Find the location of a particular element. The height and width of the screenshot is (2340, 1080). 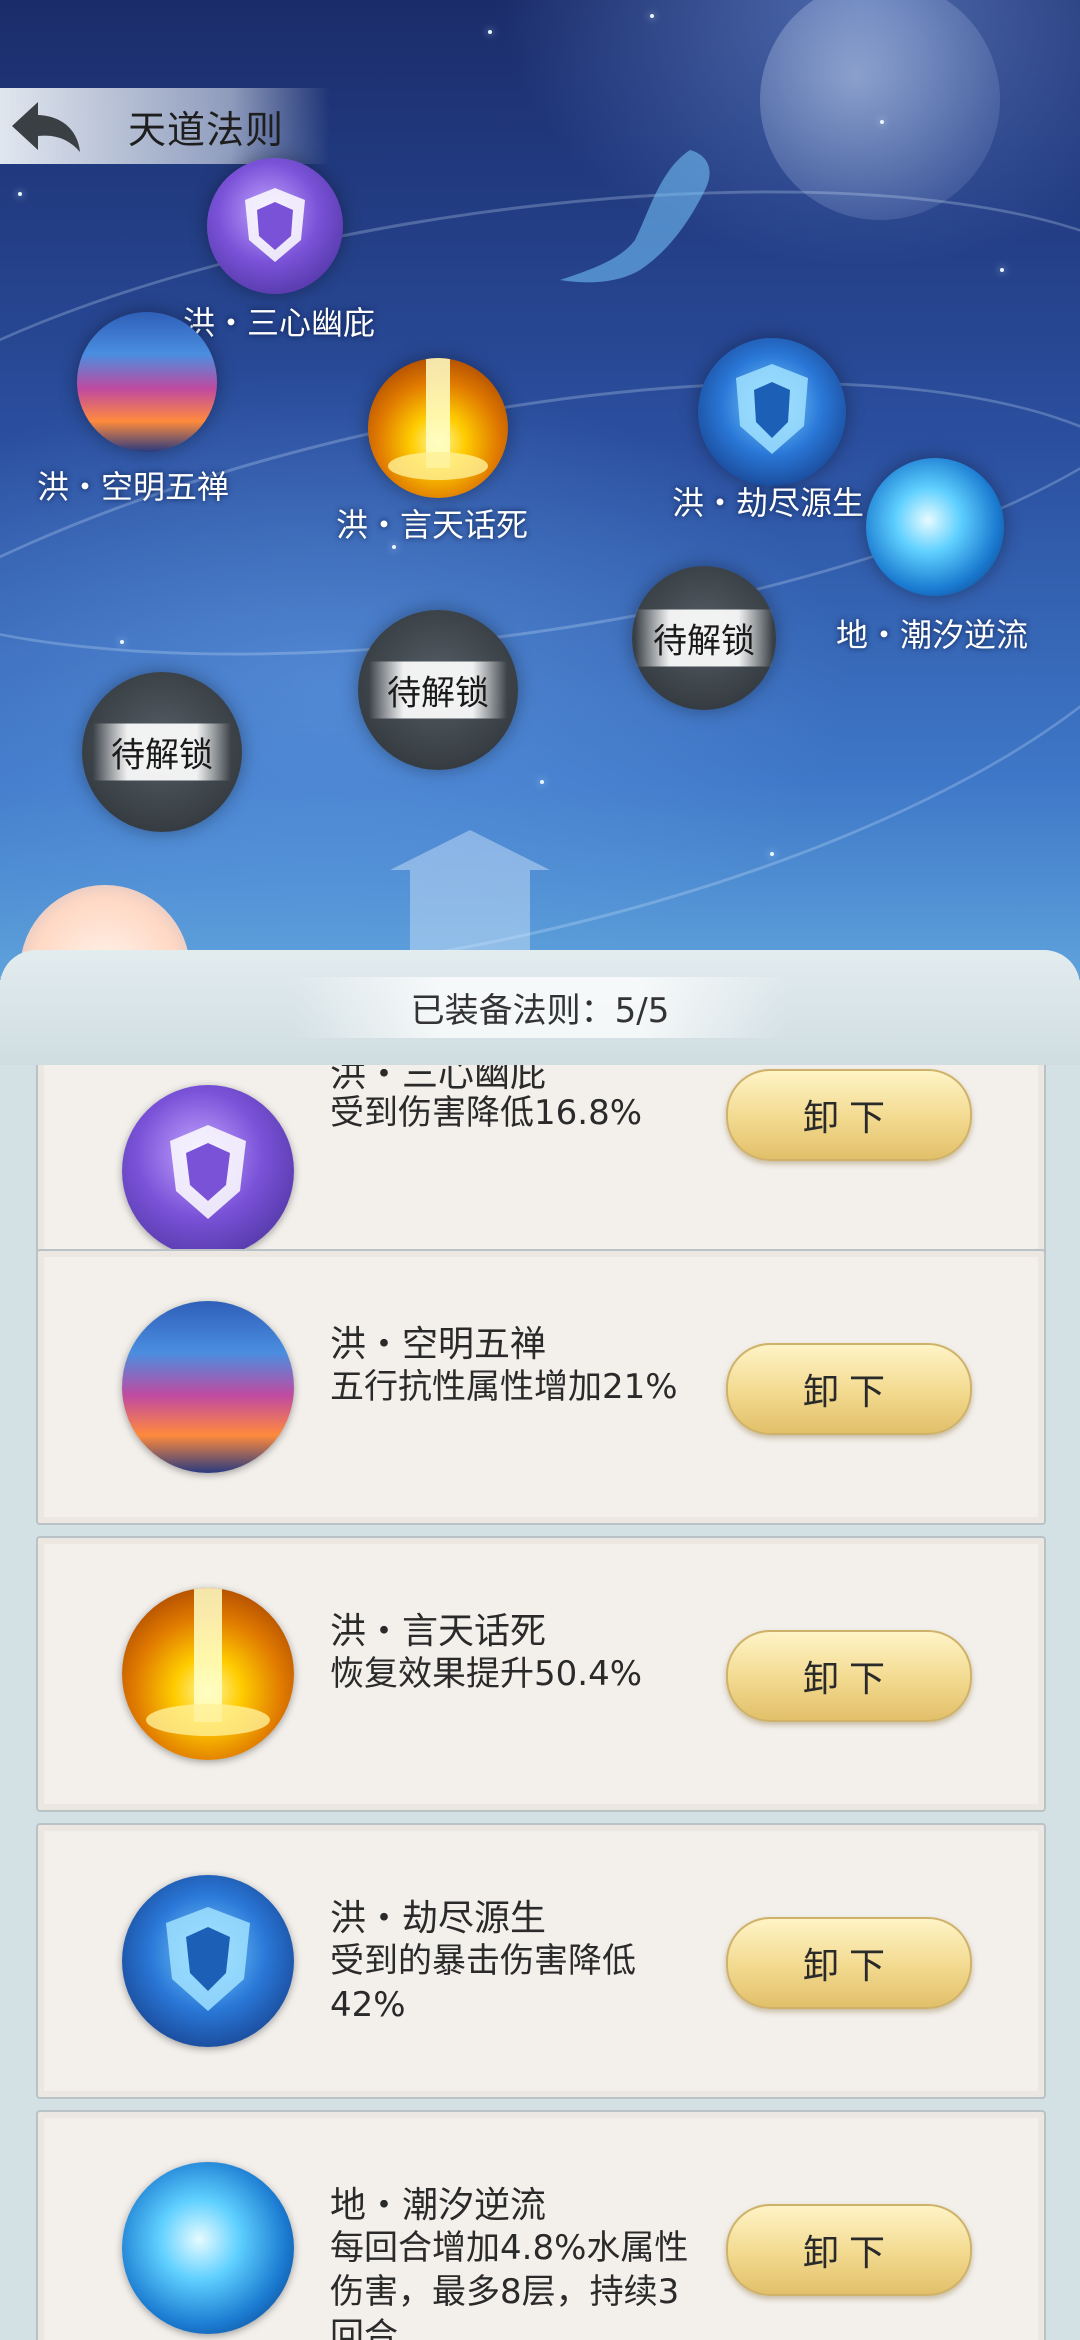

law-node-yantian: 洪・言天话死 is located at coordinates (432, 451).